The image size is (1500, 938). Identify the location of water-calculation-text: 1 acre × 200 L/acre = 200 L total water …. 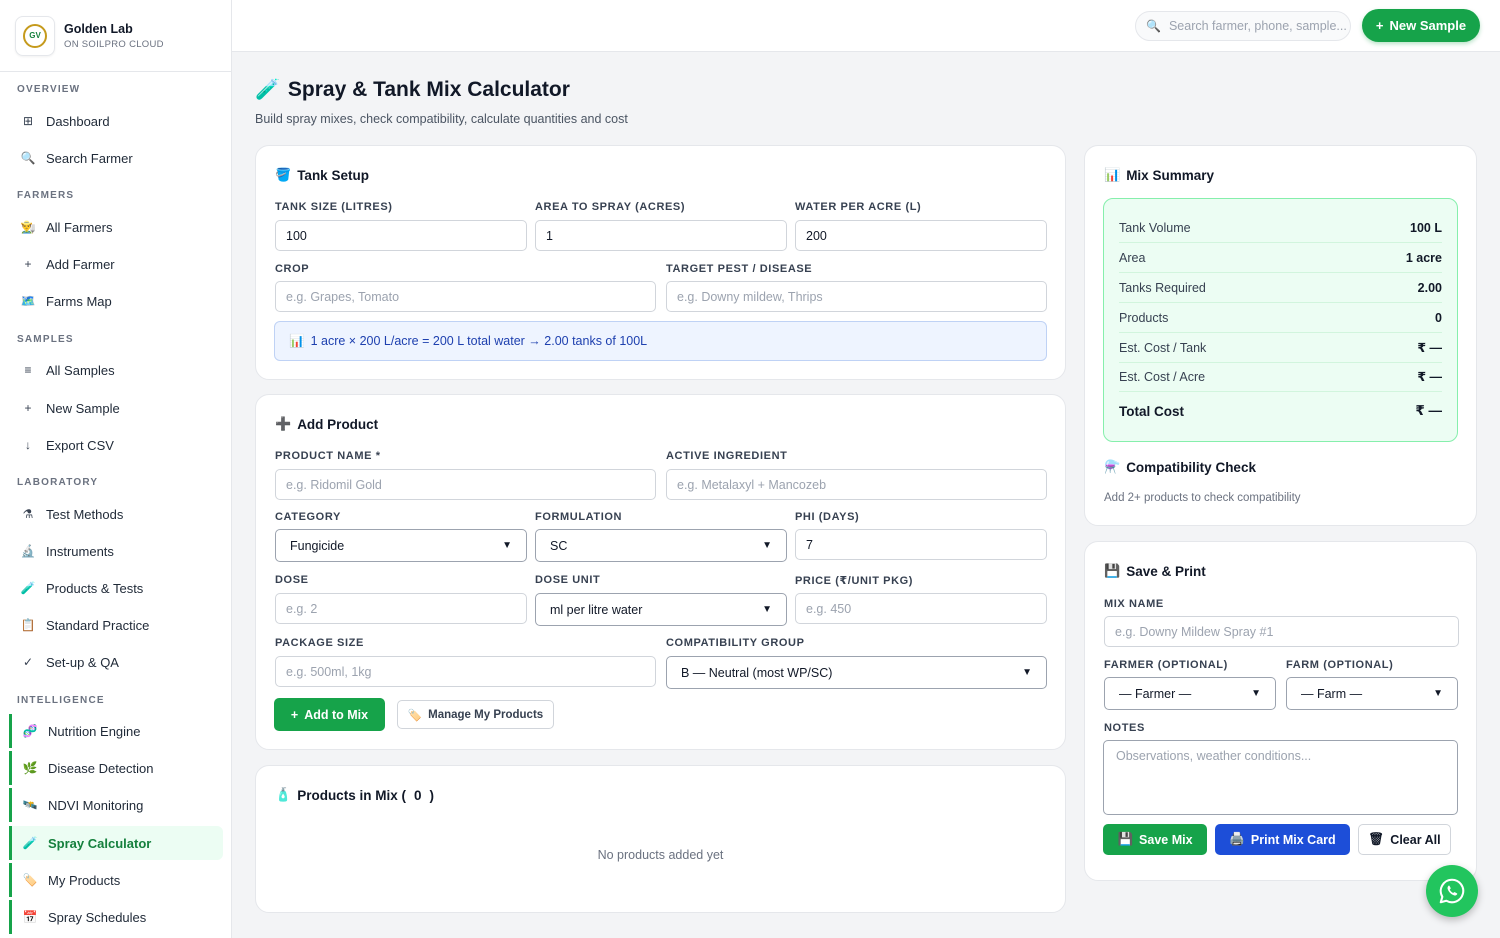
(479, 341).